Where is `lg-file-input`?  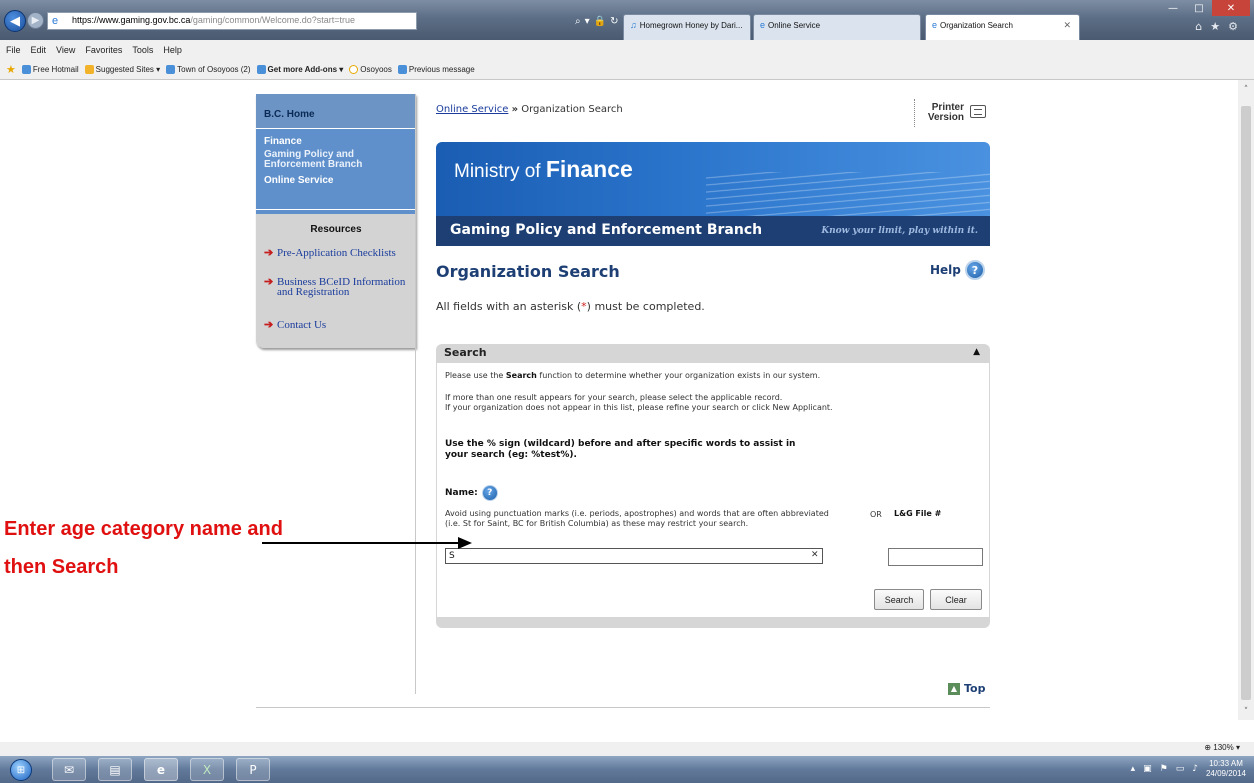
lg-file-input is located at coordinates (935, 557).